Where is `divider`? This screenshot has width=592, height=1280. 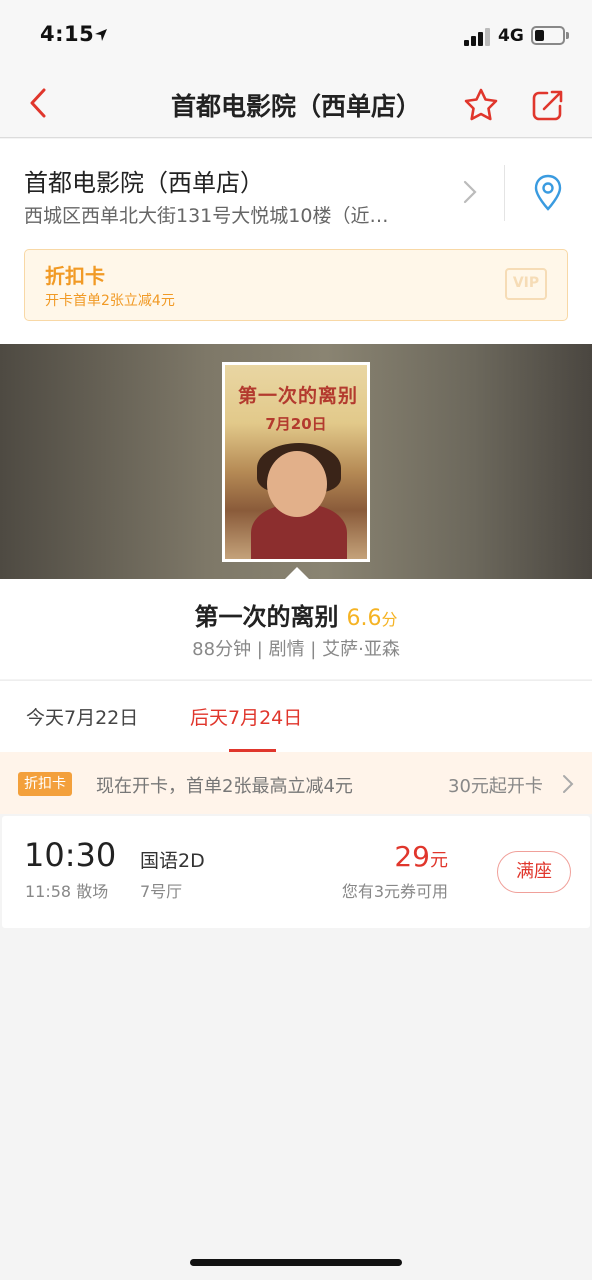
divider is located at coordinates (504, 193).